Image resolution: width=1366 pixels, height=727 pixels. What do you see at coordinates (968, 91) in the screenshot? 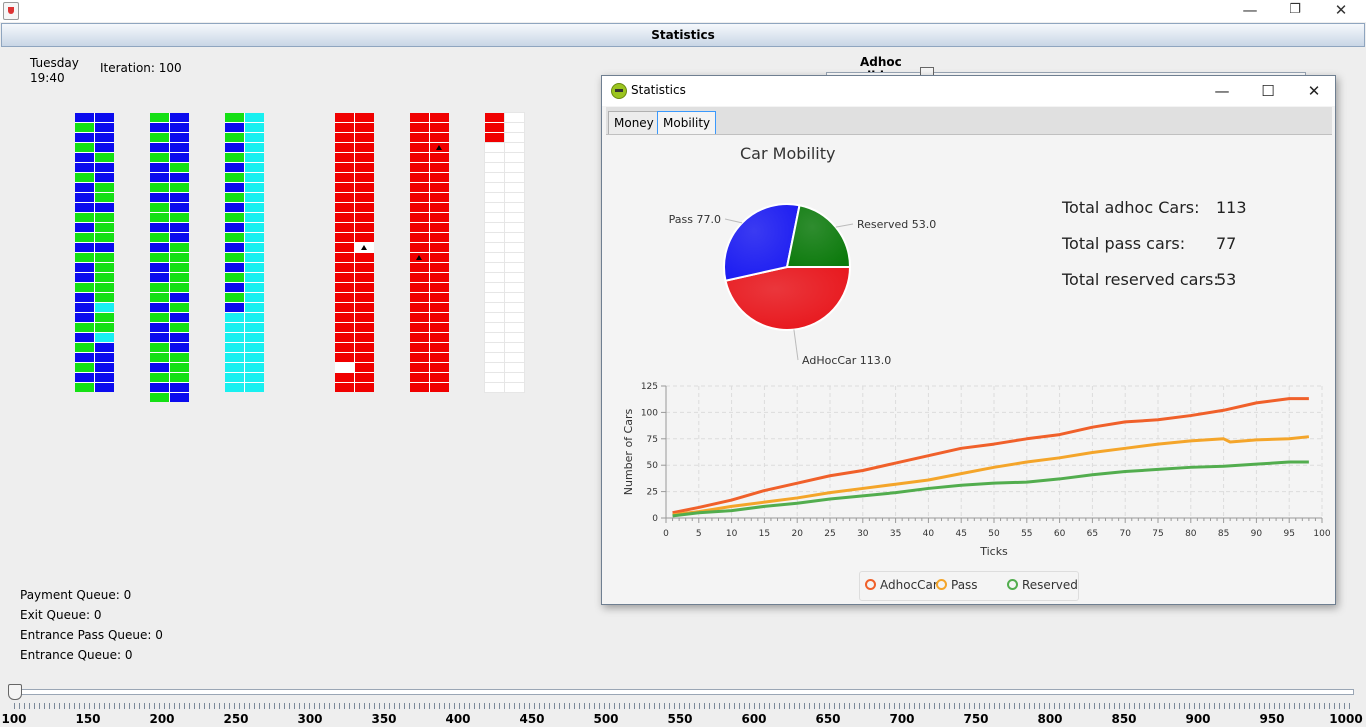
I see `statistics-window-titlebar: Statistics — ☐ ✕` at bounding box center [968, 91].